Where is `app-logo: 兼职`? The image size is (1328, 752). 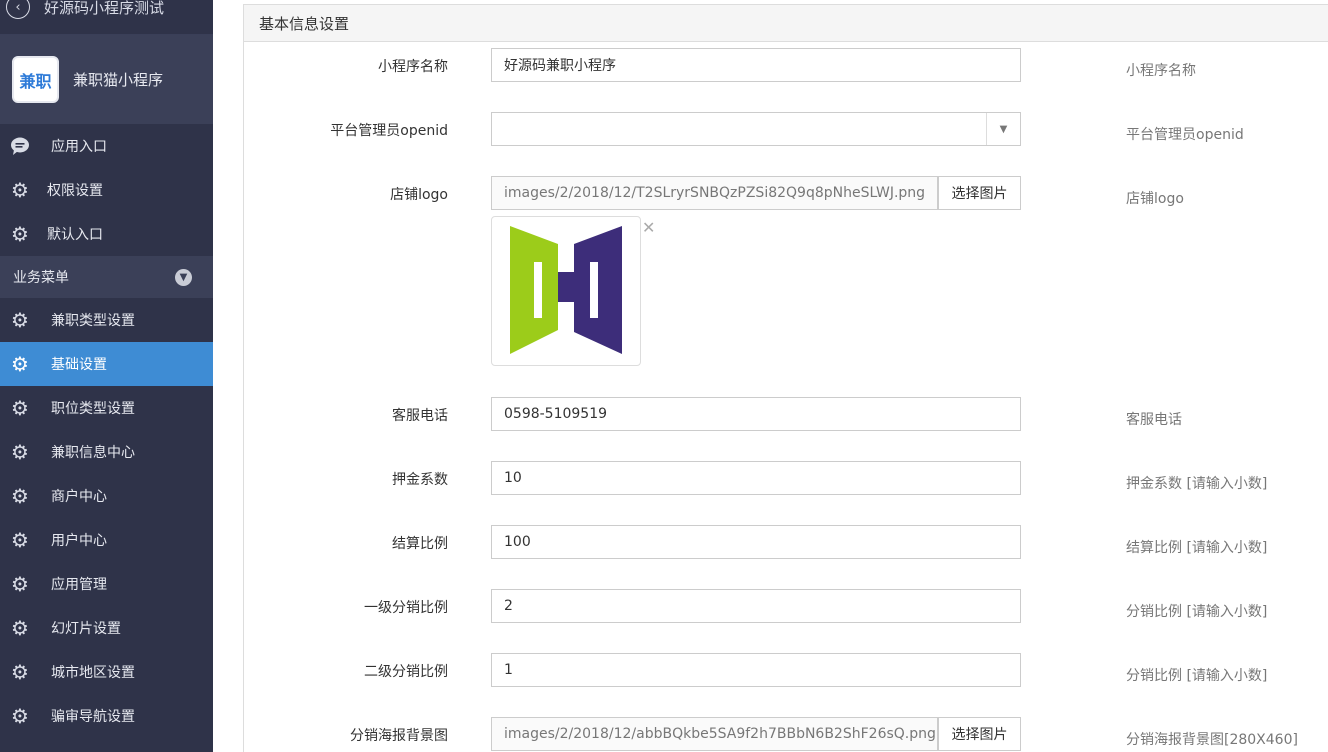
app-logo: 兼职 is located at coordinates (35, 79).